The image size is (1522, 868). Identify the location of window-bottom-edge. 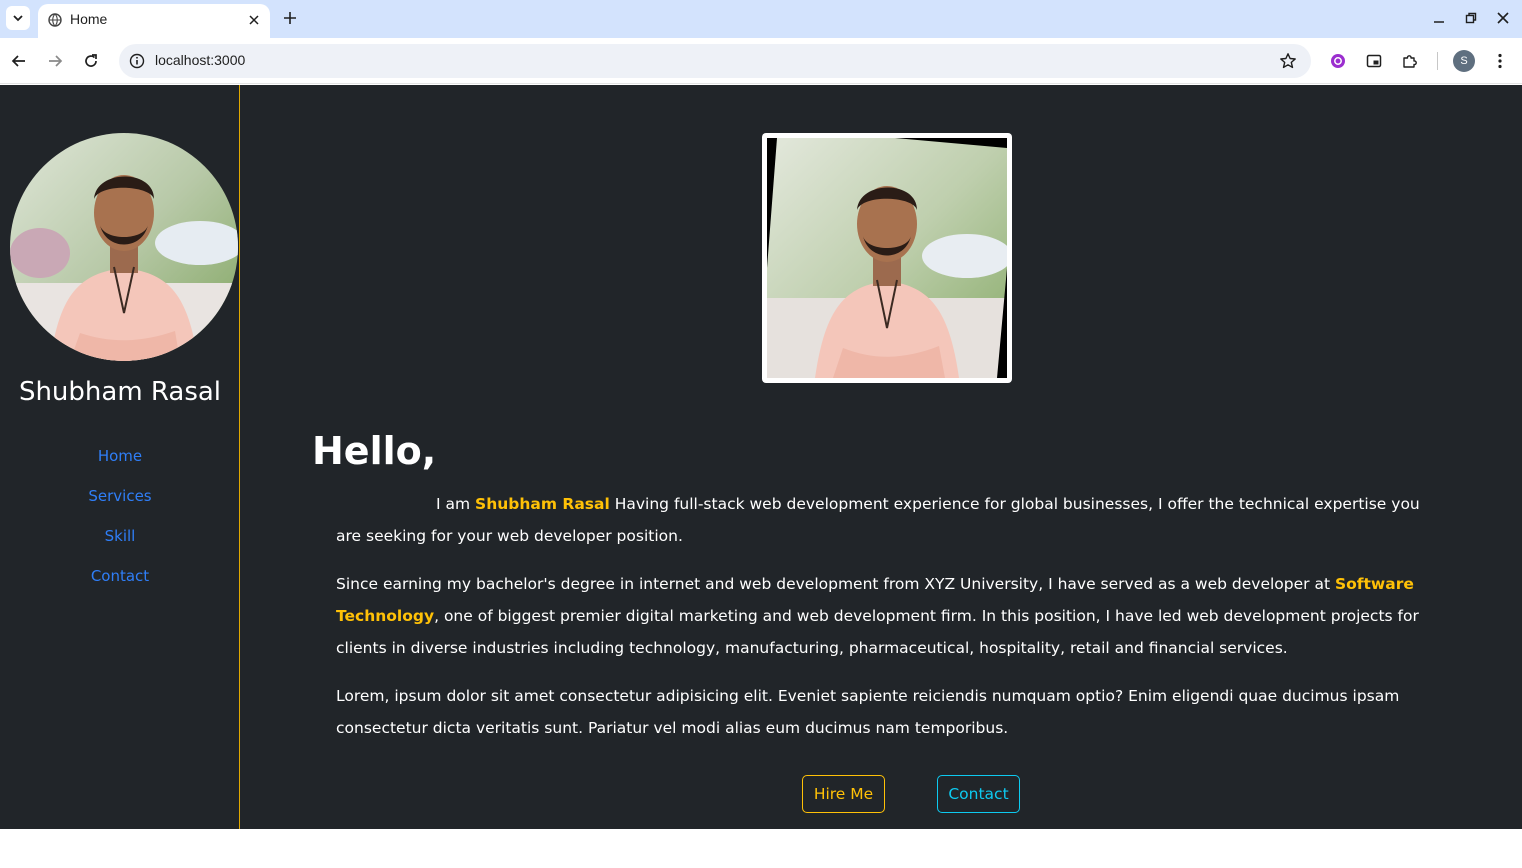
(761, 848).